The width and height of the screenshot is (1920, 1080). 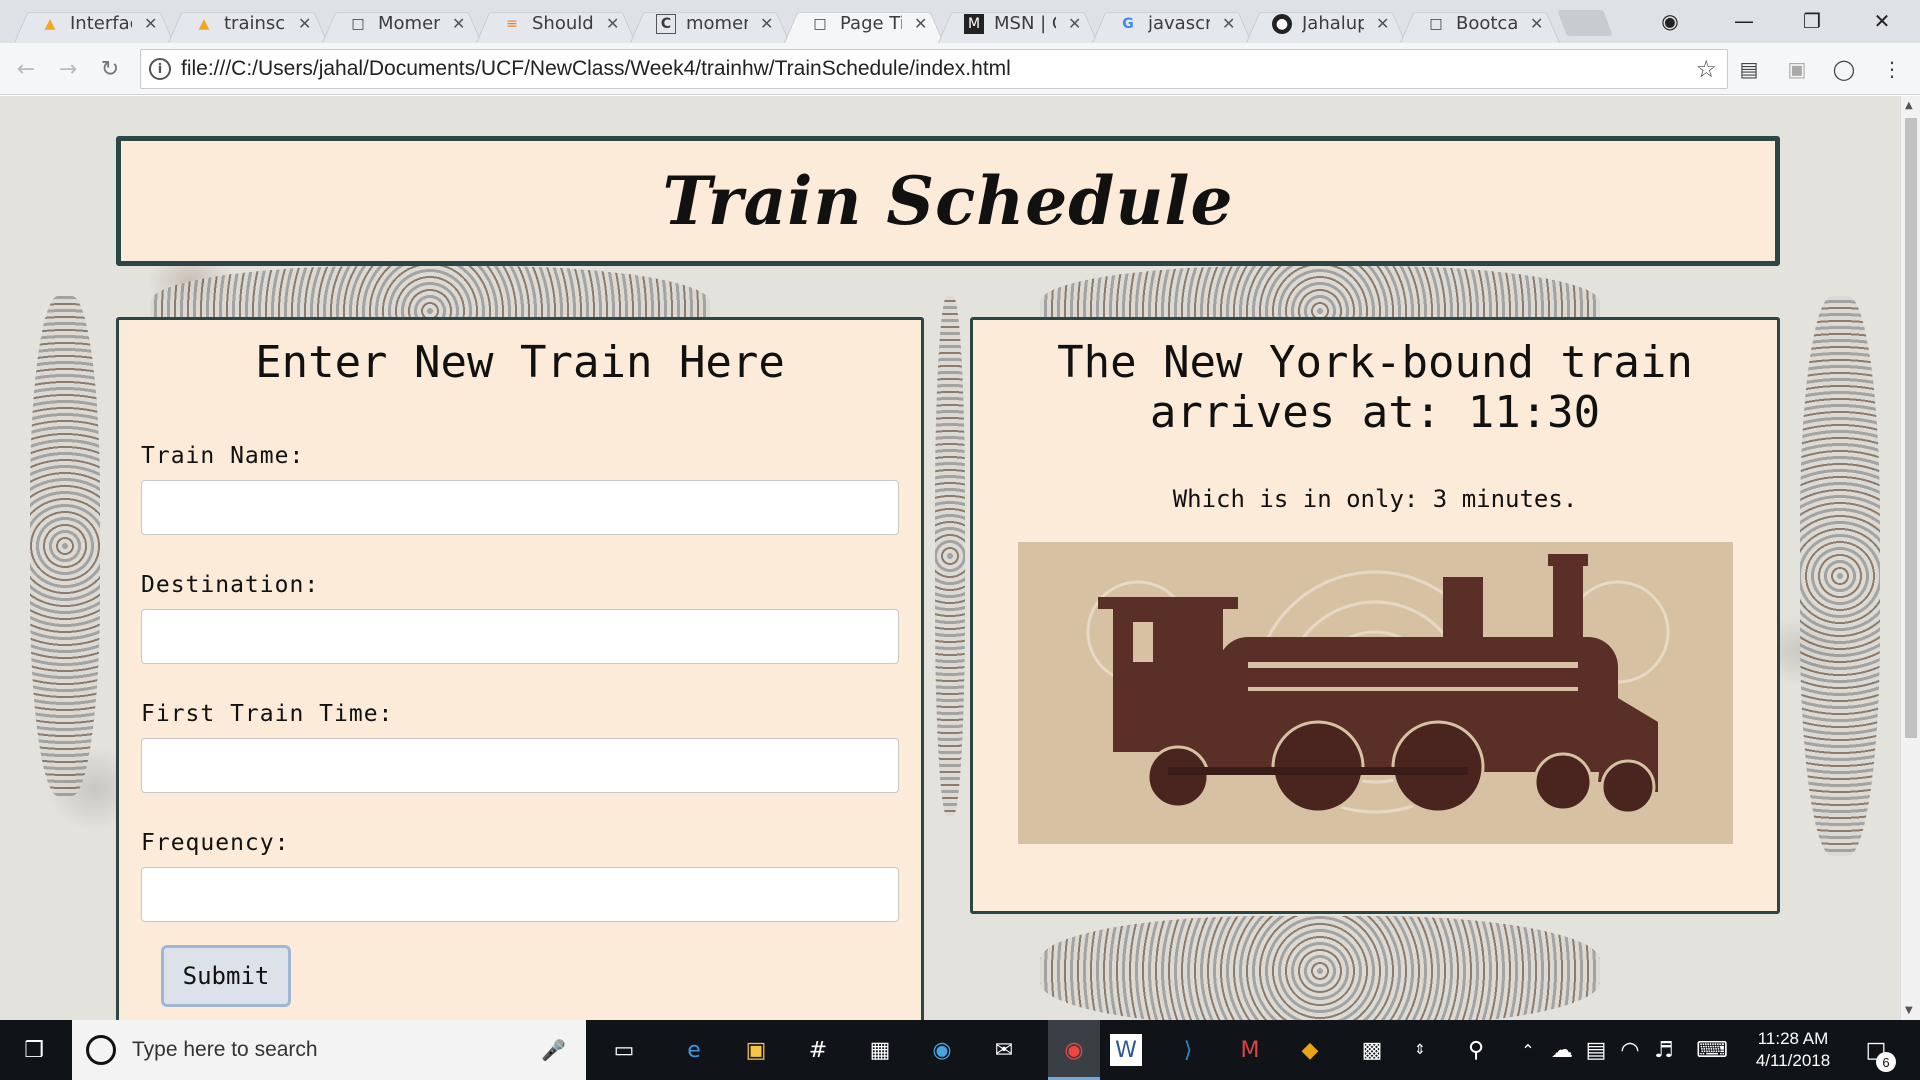 What do you see at coordinates (556, 23) in the screenshot?
I see `tab-should: ≡ Should ✕` at bounding box center [556, 23].